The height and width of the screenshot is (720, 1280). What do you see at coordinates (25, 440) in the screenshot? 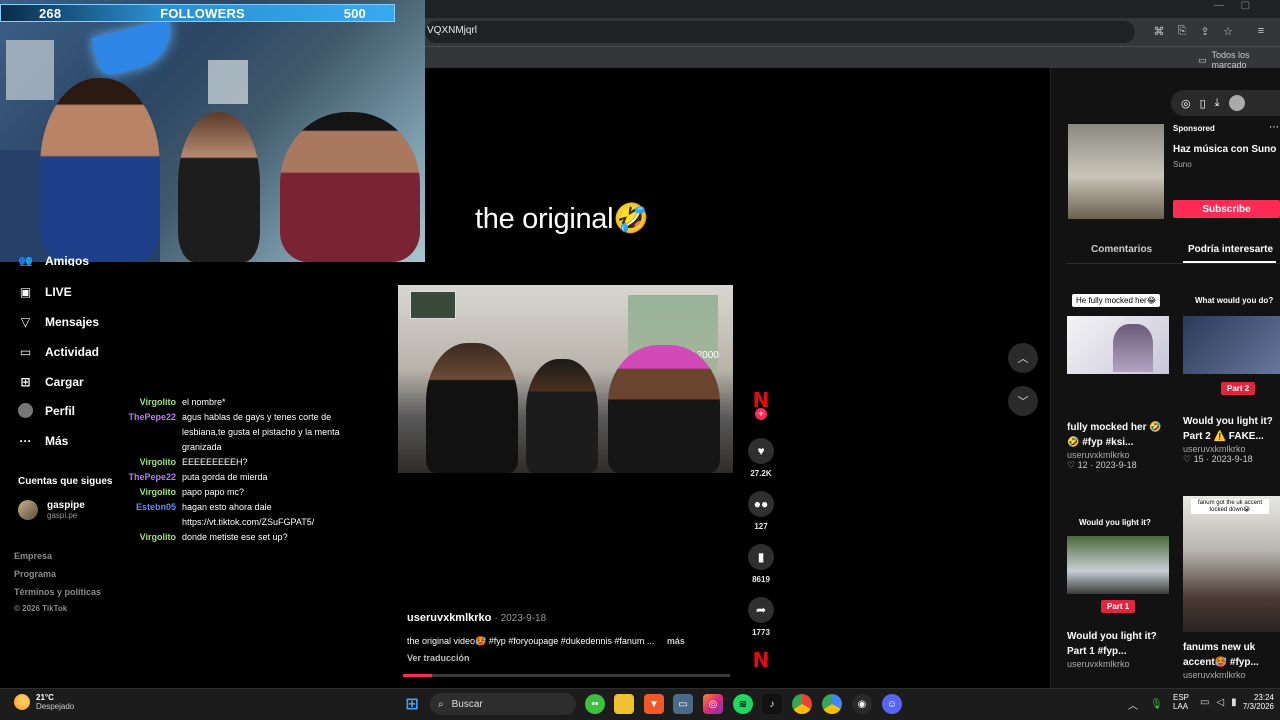
I see `more-icon: ···` at bounding box center [25, 440].